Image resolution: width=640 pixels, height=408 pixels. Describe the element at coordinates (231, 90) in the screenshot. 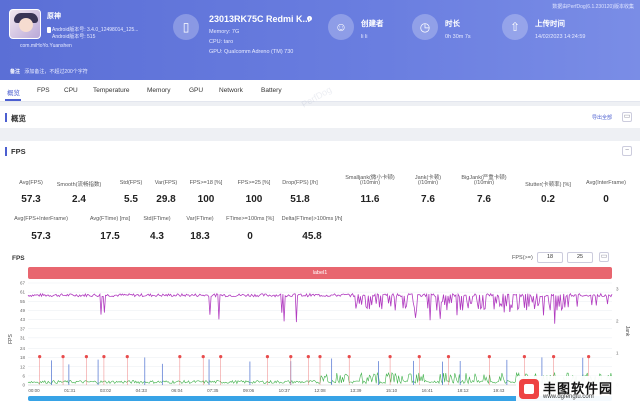

I see `tab-network: Network` at that location.